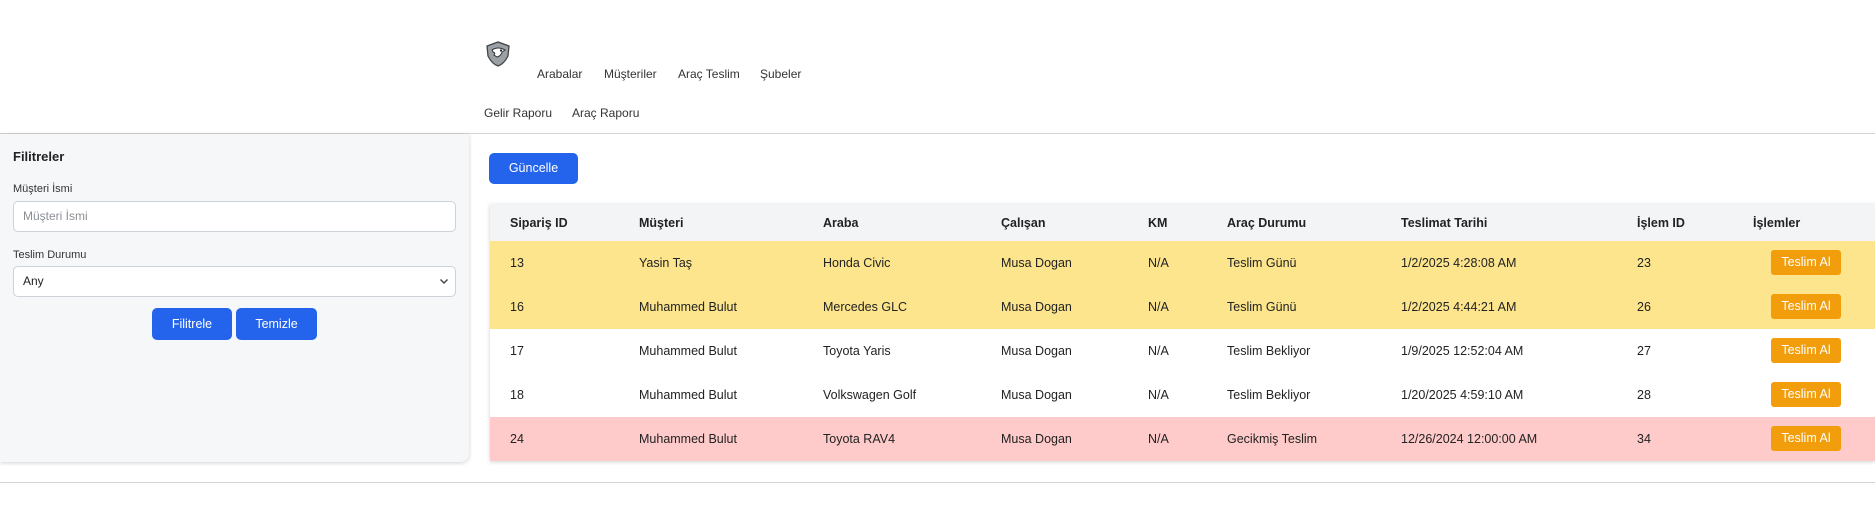 The width and height of the screenshot is (1875, 506). What do you see at coordinates (630, 74) in the screenshot?
I see `nav-link-musteriler: Müşteriler` at bounding box center [630, 74].